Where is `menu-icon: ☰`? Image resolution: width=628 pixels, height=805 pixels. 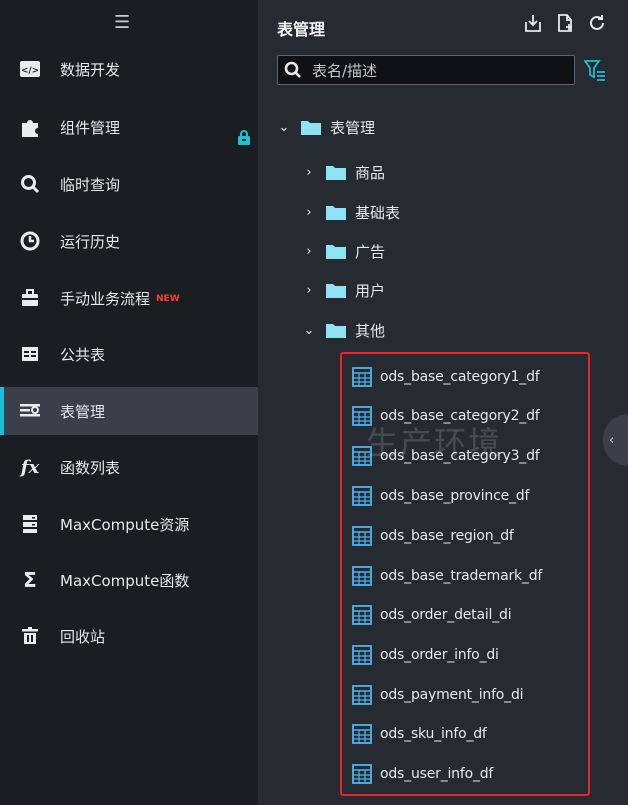
menu-icon: ☰ is located at coordinates (122, 22).